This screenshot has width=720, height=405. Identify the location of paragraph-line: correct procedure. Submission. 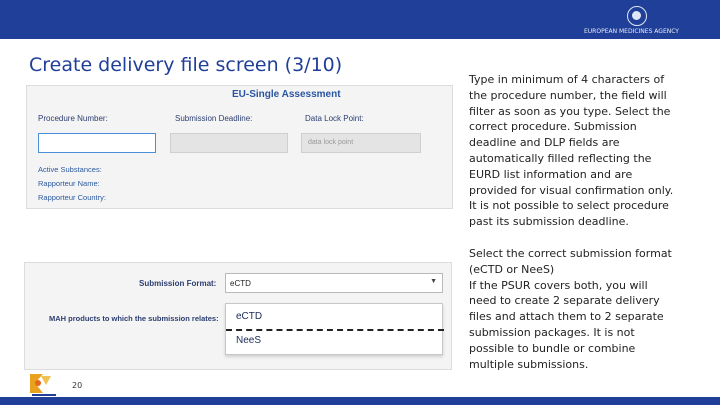
(553, 127).